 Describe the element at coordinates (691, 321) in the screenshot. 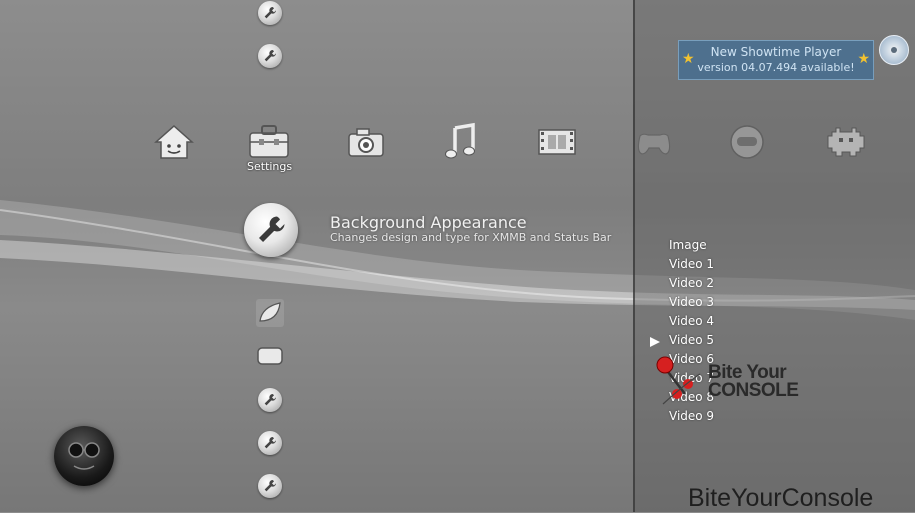

I see `option-video-4: Video 4` at that location.